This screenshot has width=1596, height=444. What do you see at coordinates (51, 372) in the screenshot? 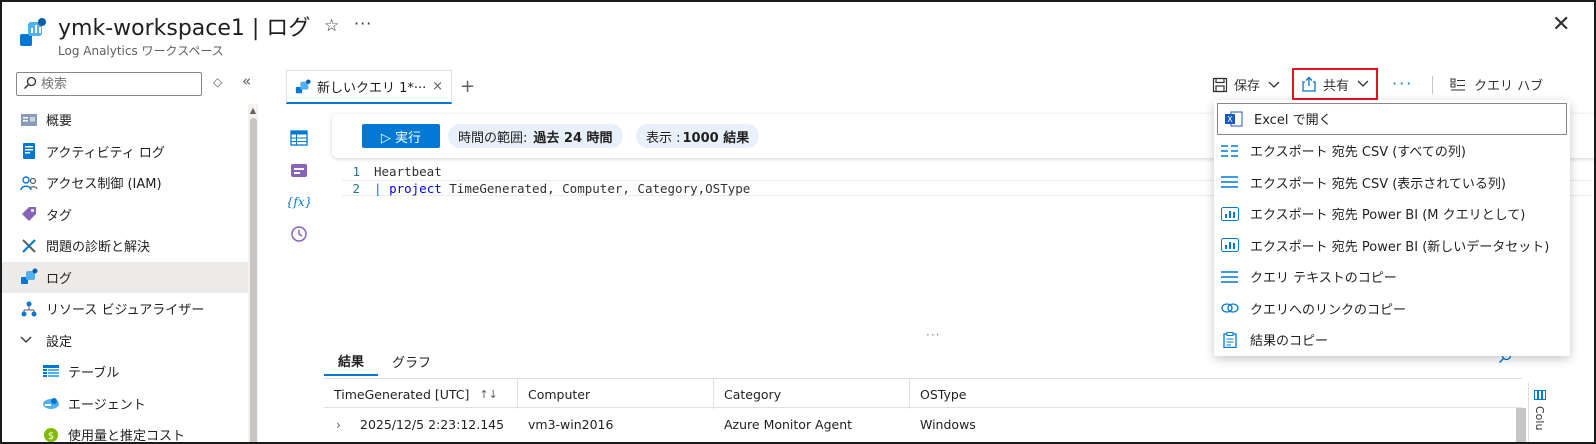
I see `table-icon` at bounding box center [51, 372].